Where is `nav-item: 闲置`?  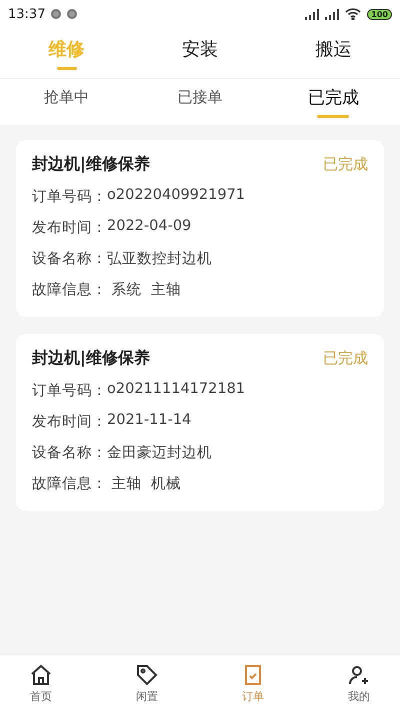 nav-item: 闲置 is located at coordinates (147, 683).